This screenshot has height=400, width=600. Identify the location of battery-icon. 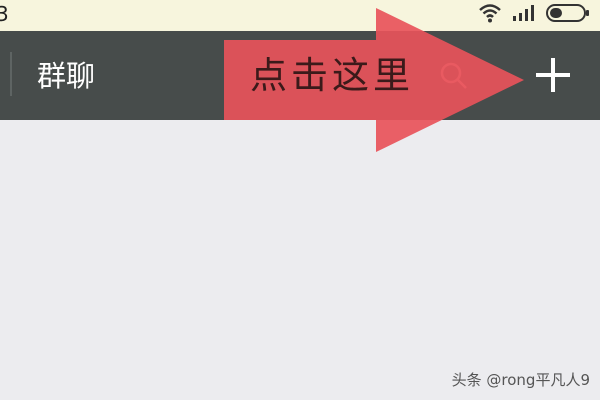
(568, 15).